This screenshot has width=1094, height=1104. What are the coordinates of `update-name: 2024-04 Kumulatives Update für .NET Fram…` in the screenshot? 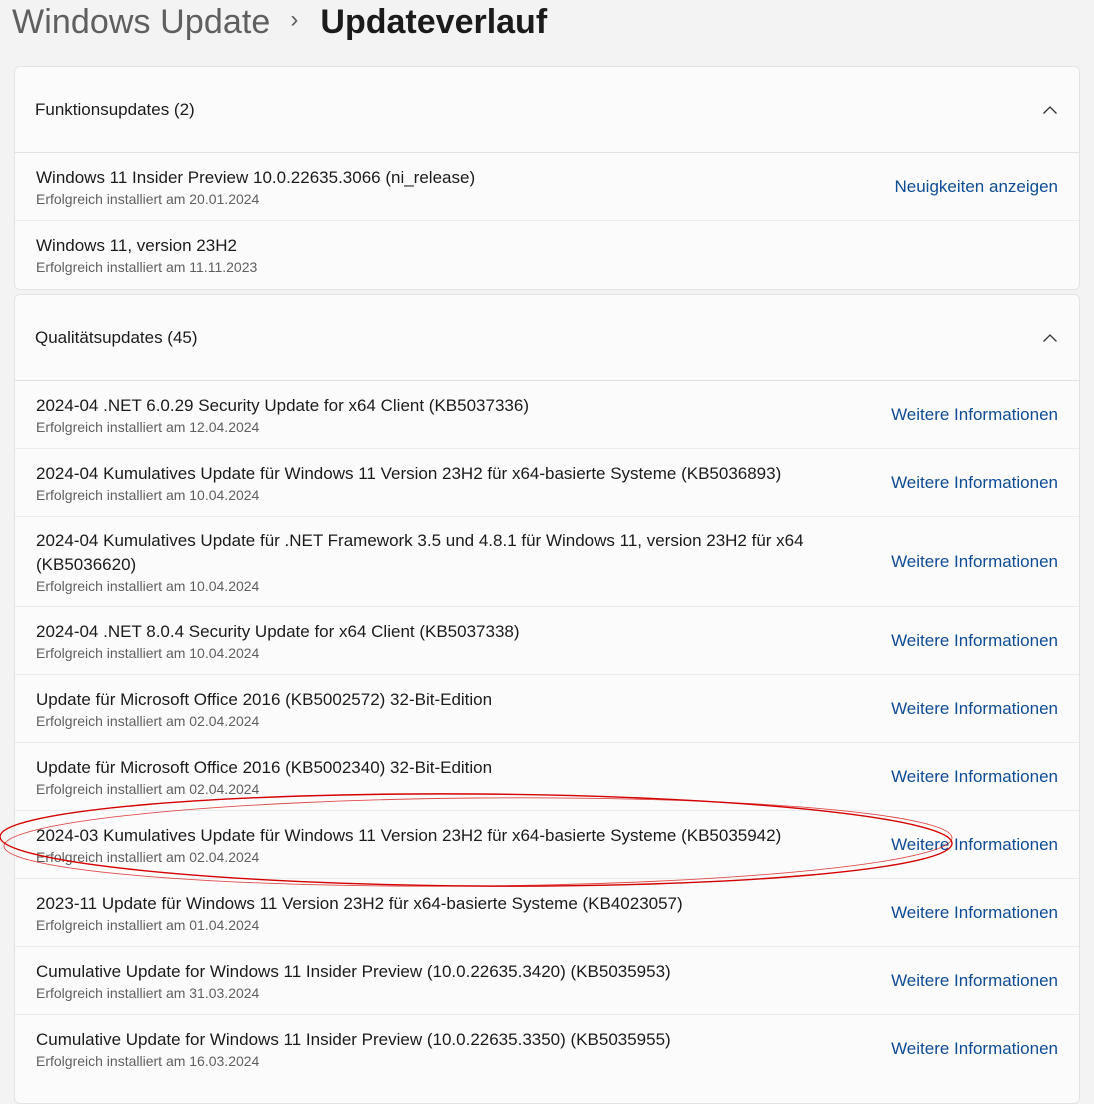 It's located at (420, 552).